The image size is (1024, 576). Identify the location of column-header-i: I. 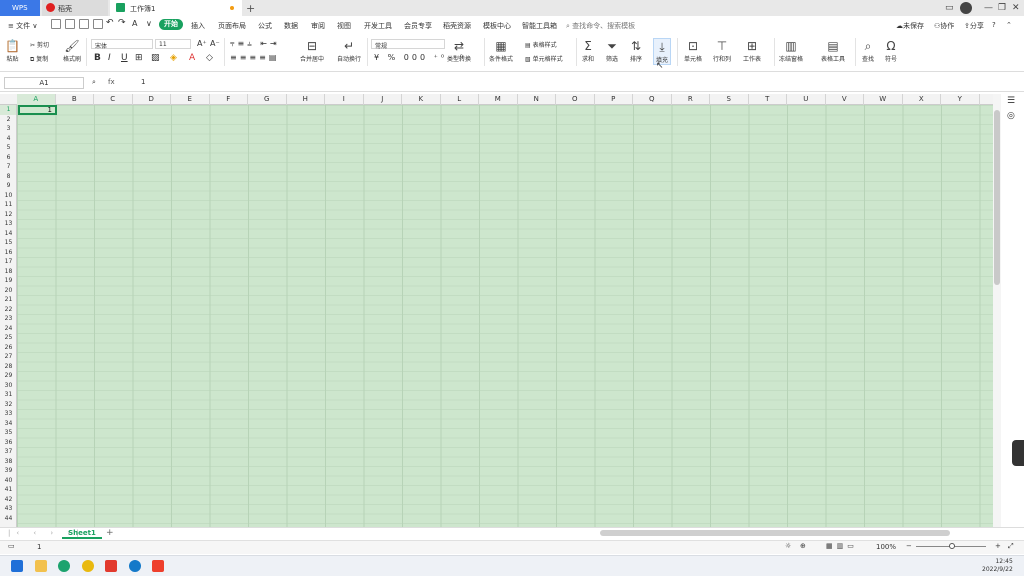
(344, 99).